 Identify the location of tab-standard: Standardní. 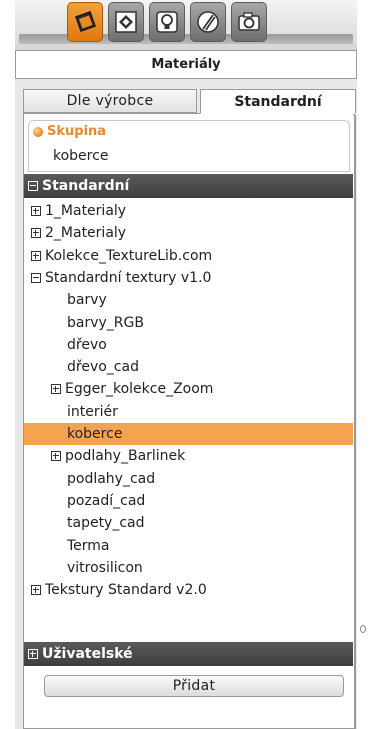
(278, 101).